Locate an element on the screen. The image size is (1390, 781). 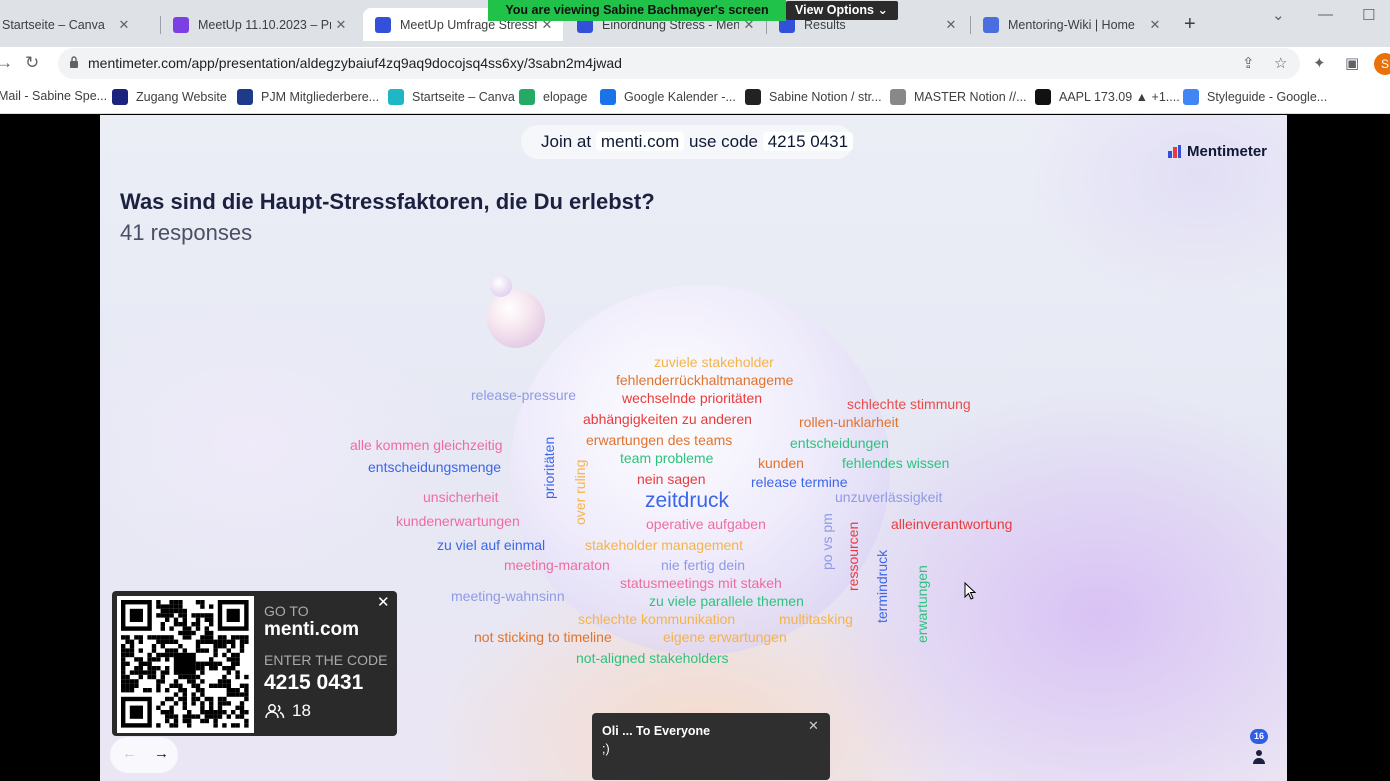
word-cloud-item: schlechte stimmung is located at coordinates (909, 404).